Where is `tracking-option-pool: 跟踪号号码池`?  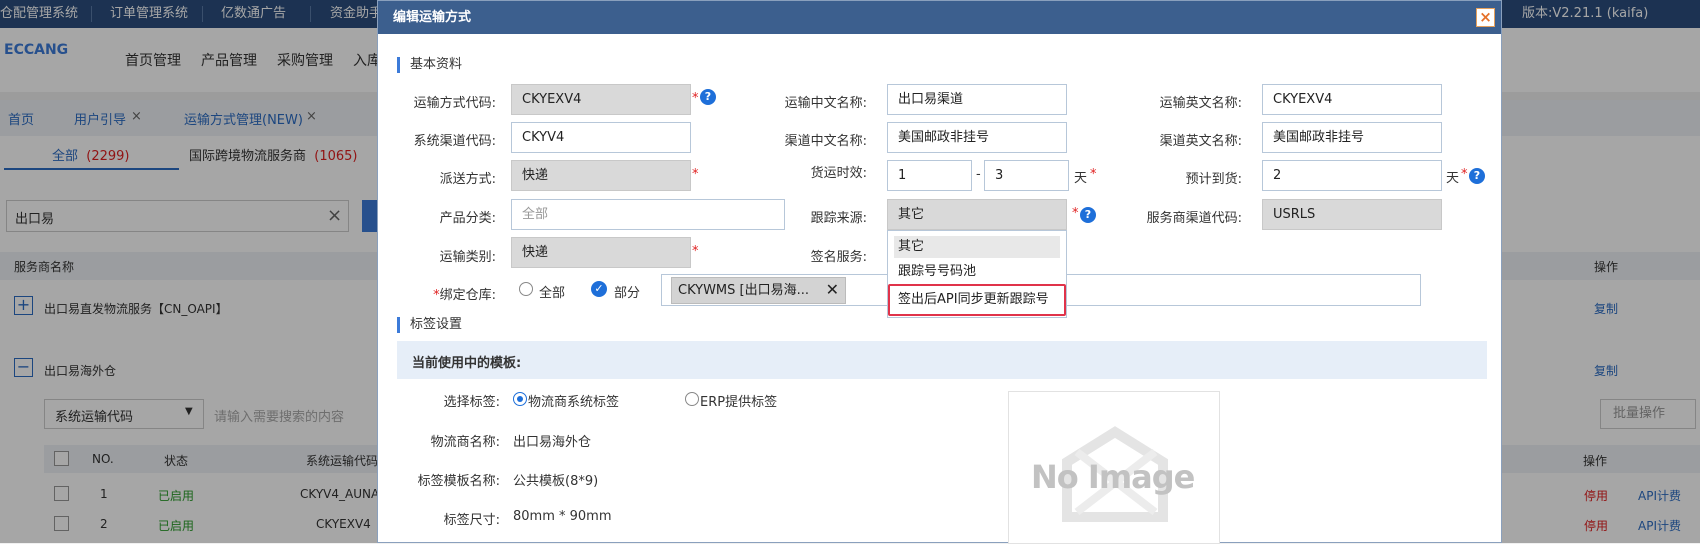 tracking-option-pool: 跟踪号号码池 is located at coordinates (977, 272).